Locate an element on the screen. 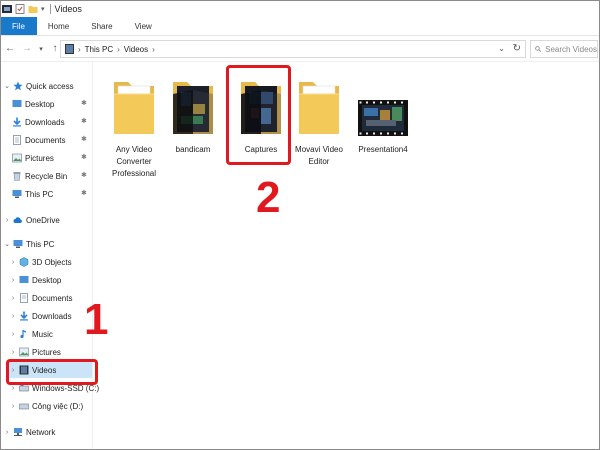 Image resolution: width=600 pixels, height=450 pixels. cloud-icon is located at coordinates (17, 220).